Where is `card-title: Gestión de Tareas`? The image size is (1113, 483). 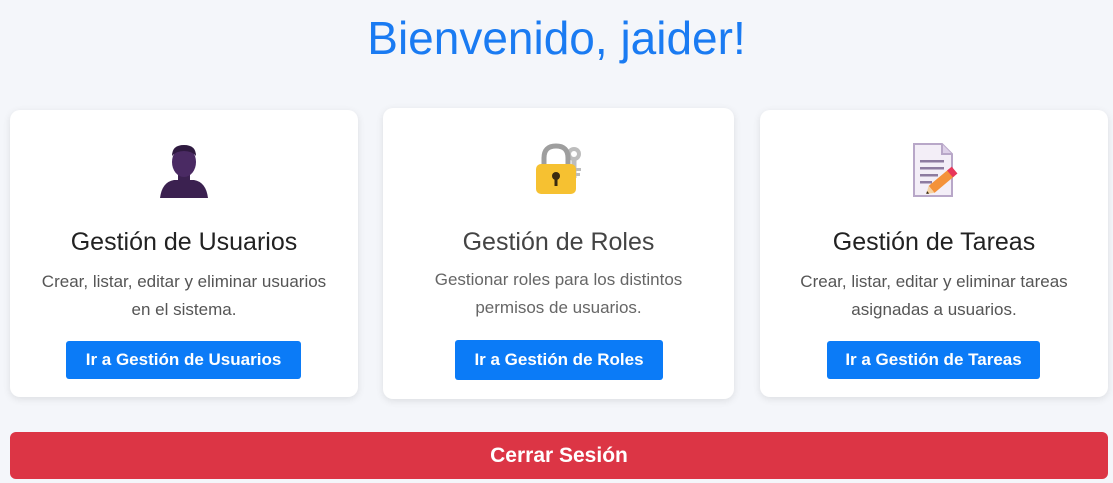
card-title: Gestión de Tareas is located at coordinates (934, 242).